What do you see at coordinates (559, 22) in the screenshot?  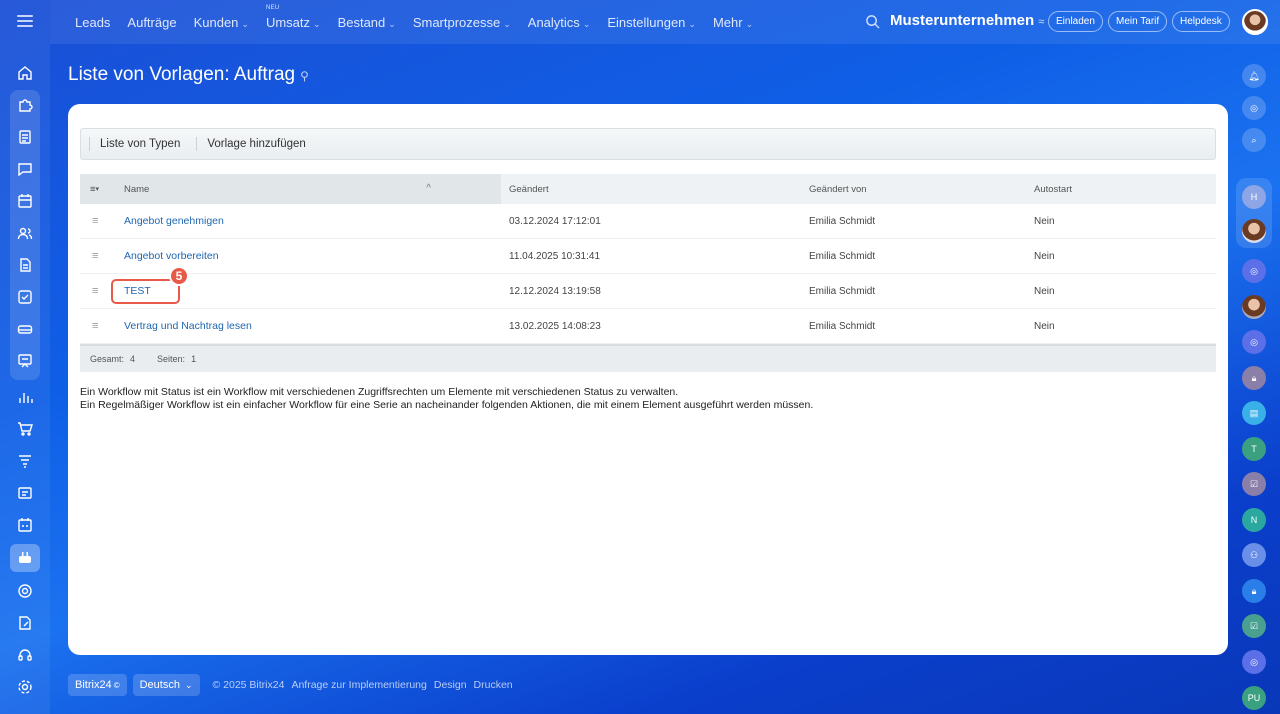 I see `nav-analytics: Analytics ⌄` at bounding box center [559, 22].